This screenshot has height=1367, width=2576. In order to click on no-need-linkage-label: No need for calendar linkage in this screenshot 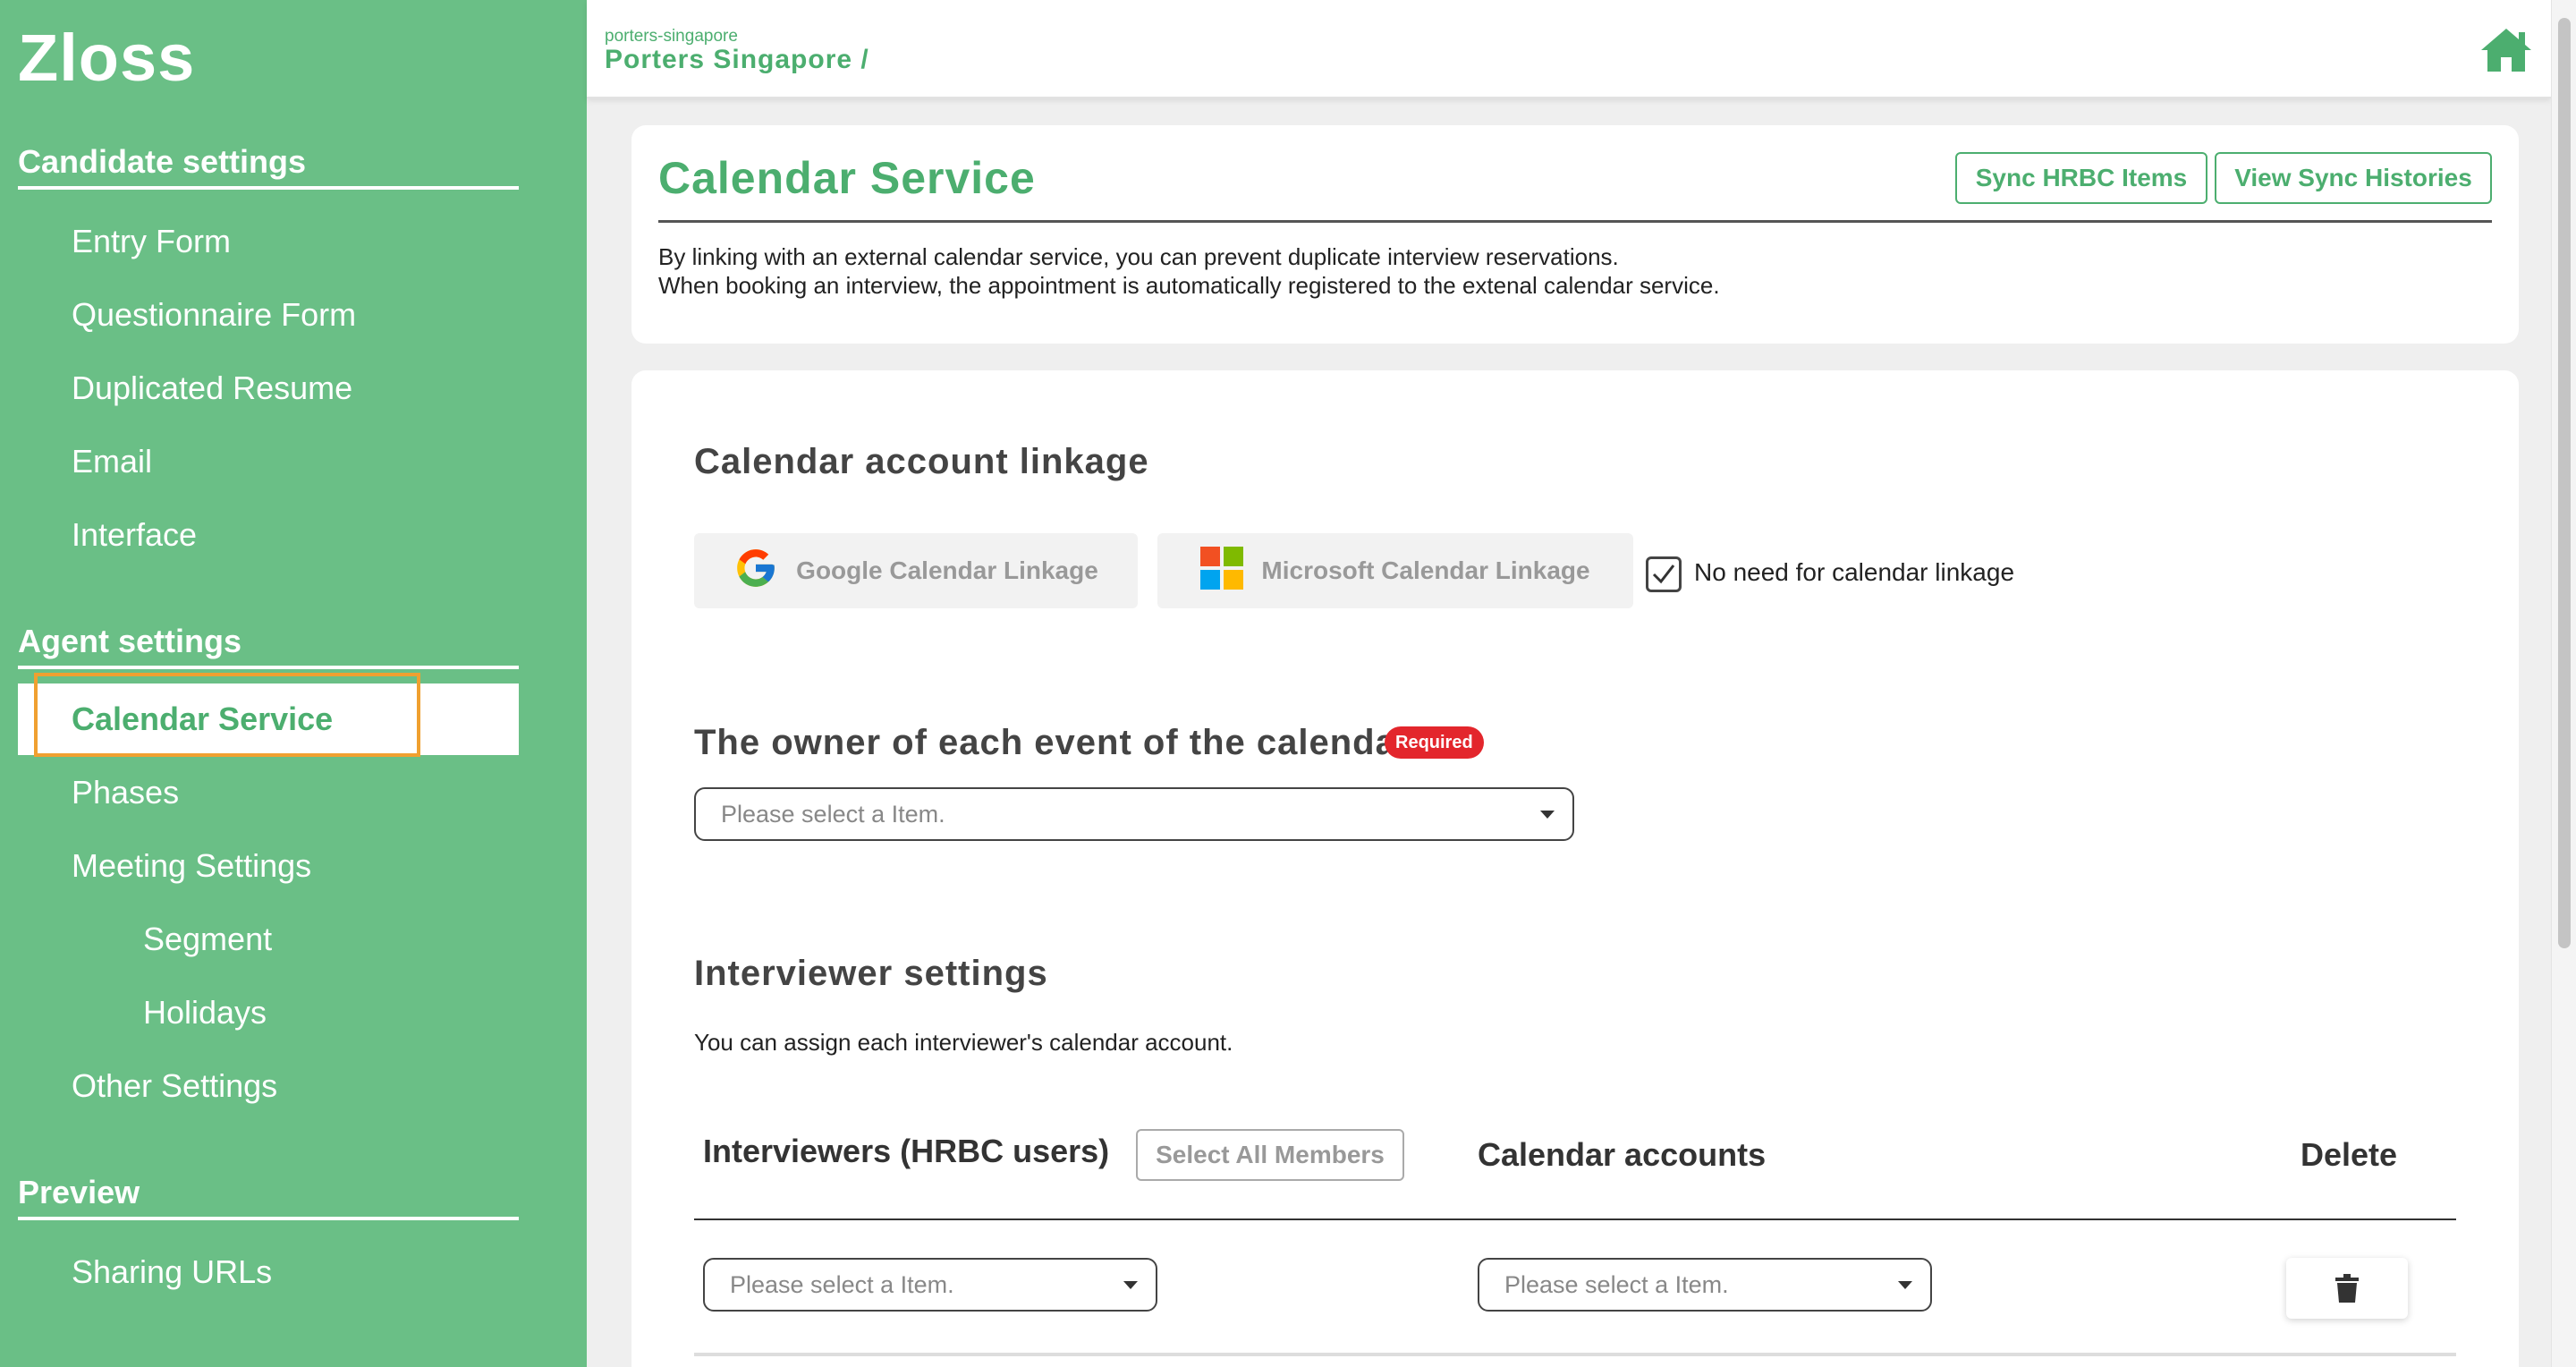, I will do `click(1854, 572)`.